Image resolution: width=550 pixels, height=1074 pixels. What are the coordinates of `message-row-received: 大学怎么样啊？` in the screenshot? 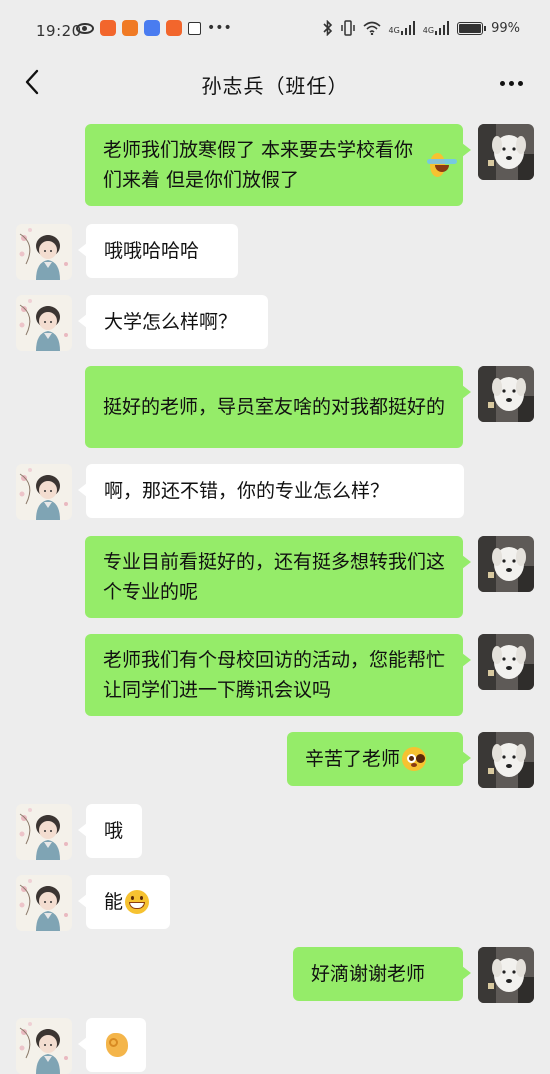 It's located at (275, 323).